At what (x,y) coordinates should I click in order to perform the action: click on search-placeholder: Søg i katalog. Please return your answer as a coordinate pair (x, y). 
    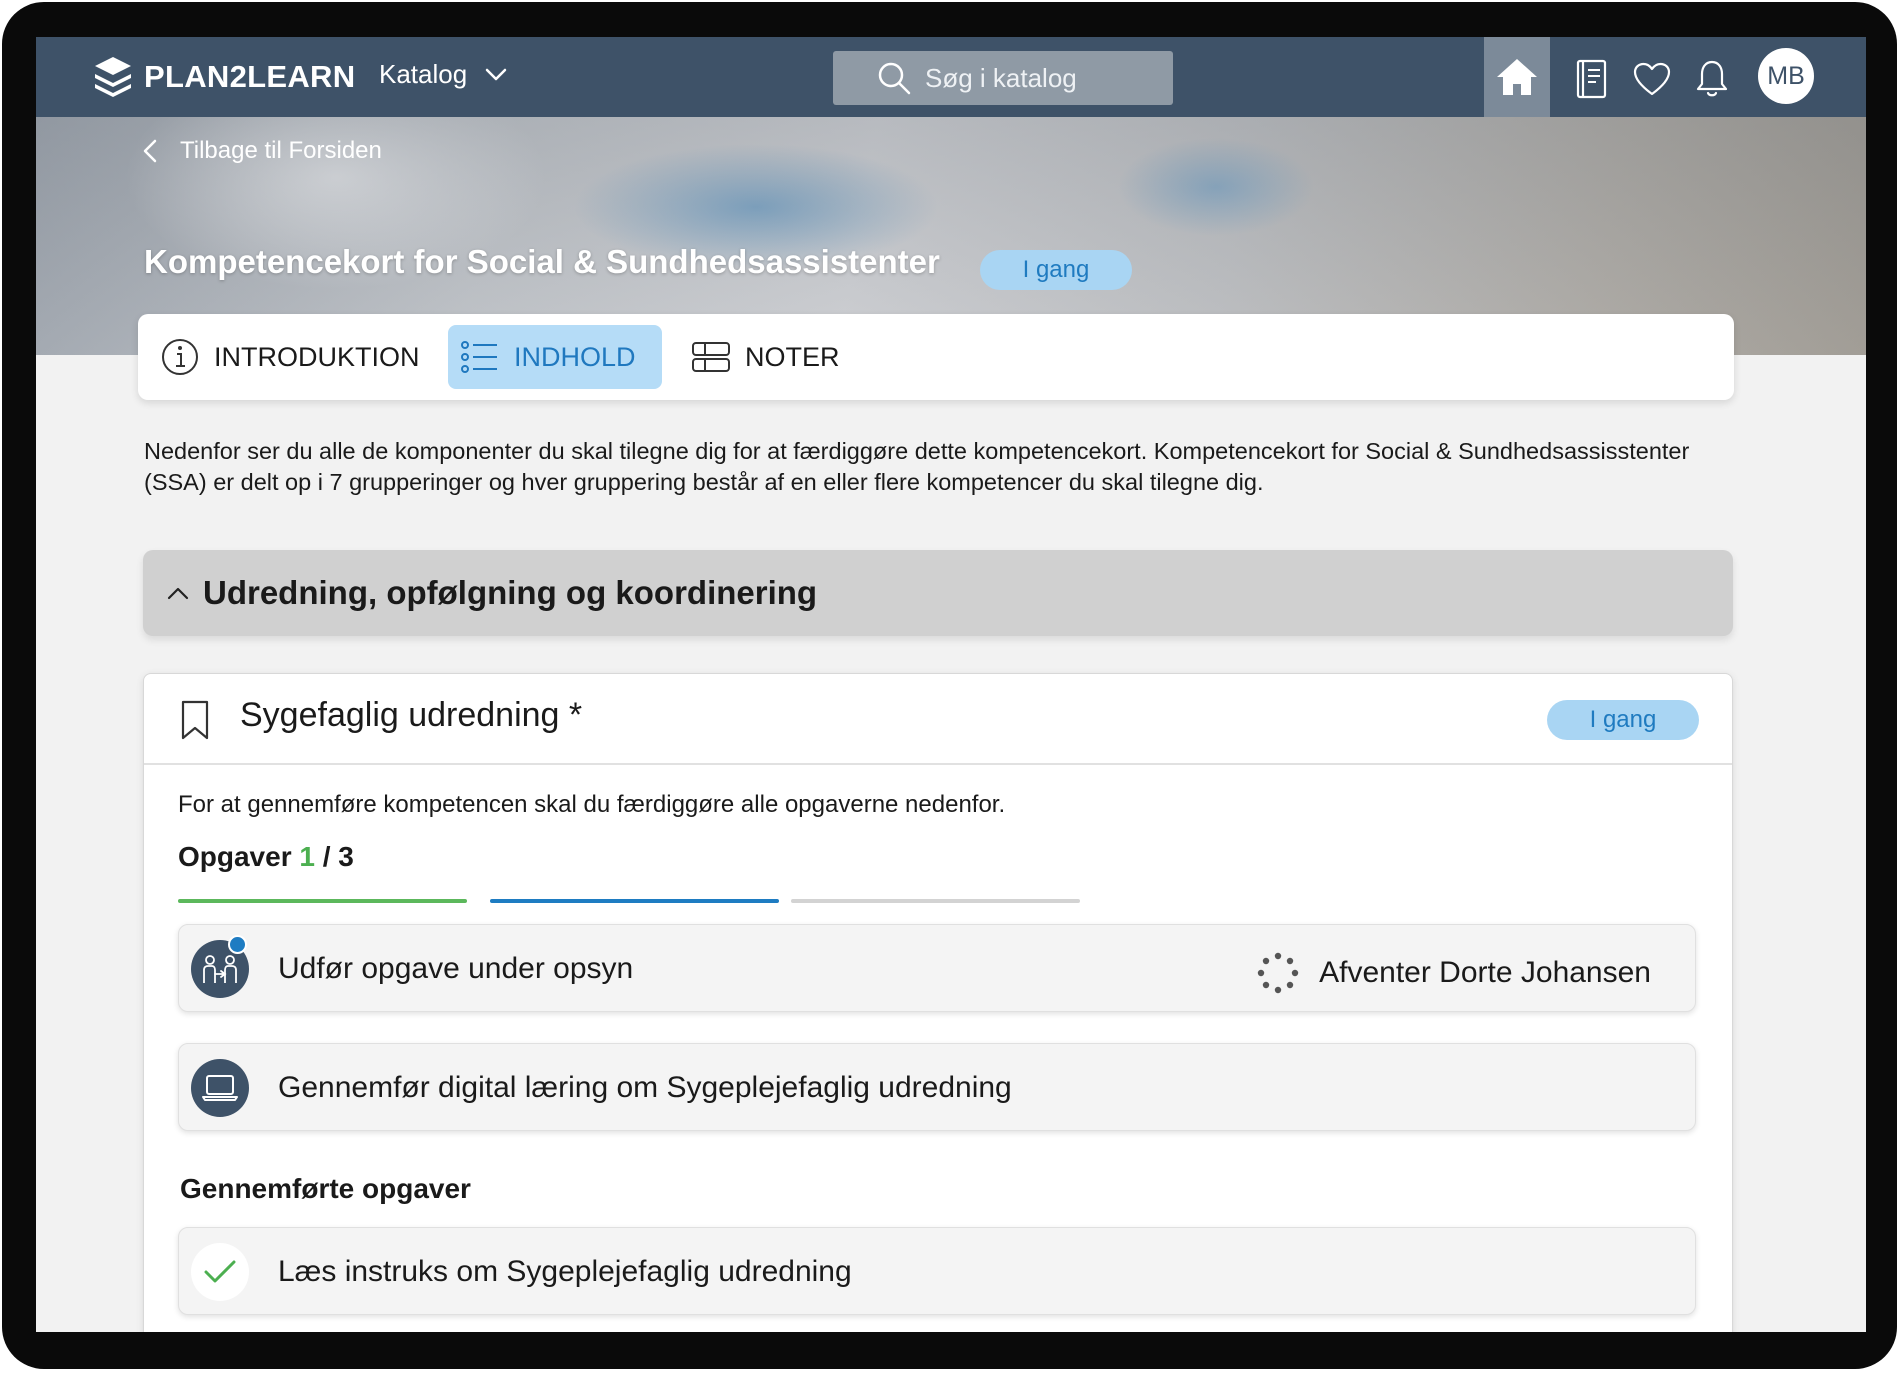
    Looking at the image, I should click on (1001, 77).